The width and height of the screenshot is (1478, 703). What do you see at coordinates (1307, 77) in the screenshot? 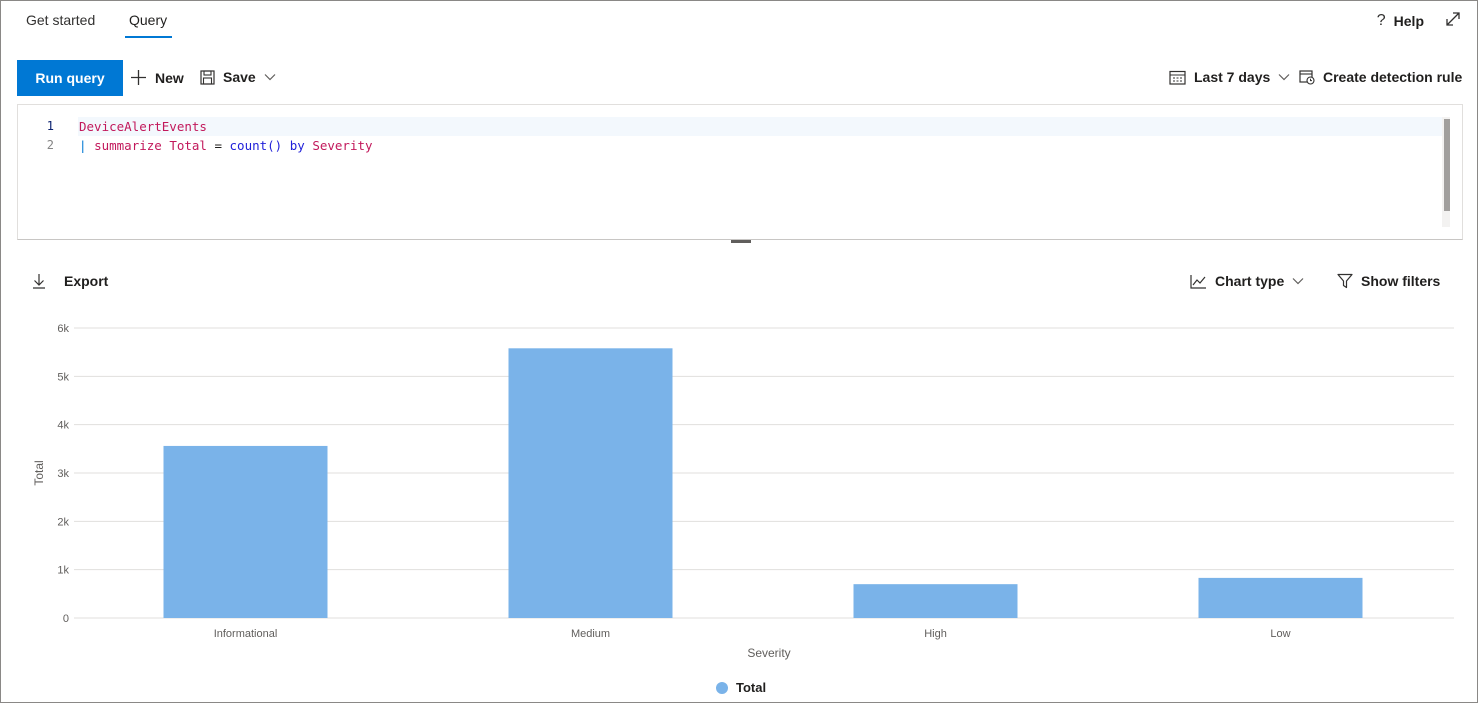
I see `detection-rule-icon` at bounding box center [1307, 77].